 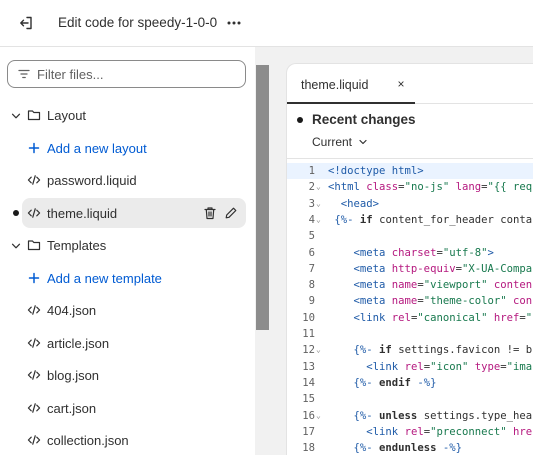 I want to click on code-text: <link rel="icon" type="ima, so click(x=449, y=366).